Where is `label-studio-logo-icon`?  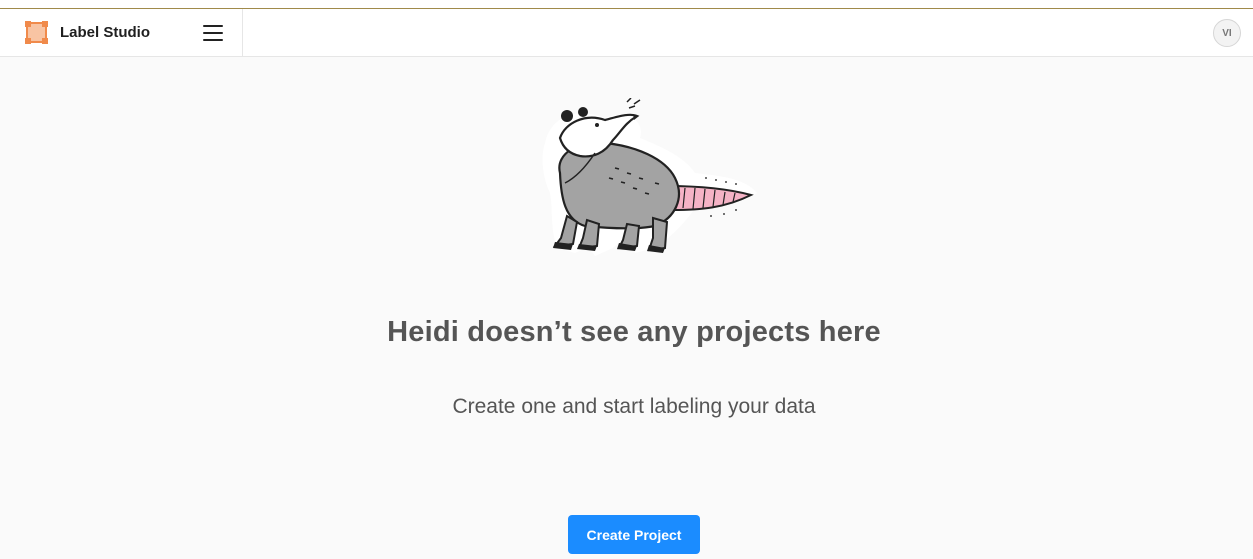
label-studio-logo-icon is located at coordinates (36, 32).